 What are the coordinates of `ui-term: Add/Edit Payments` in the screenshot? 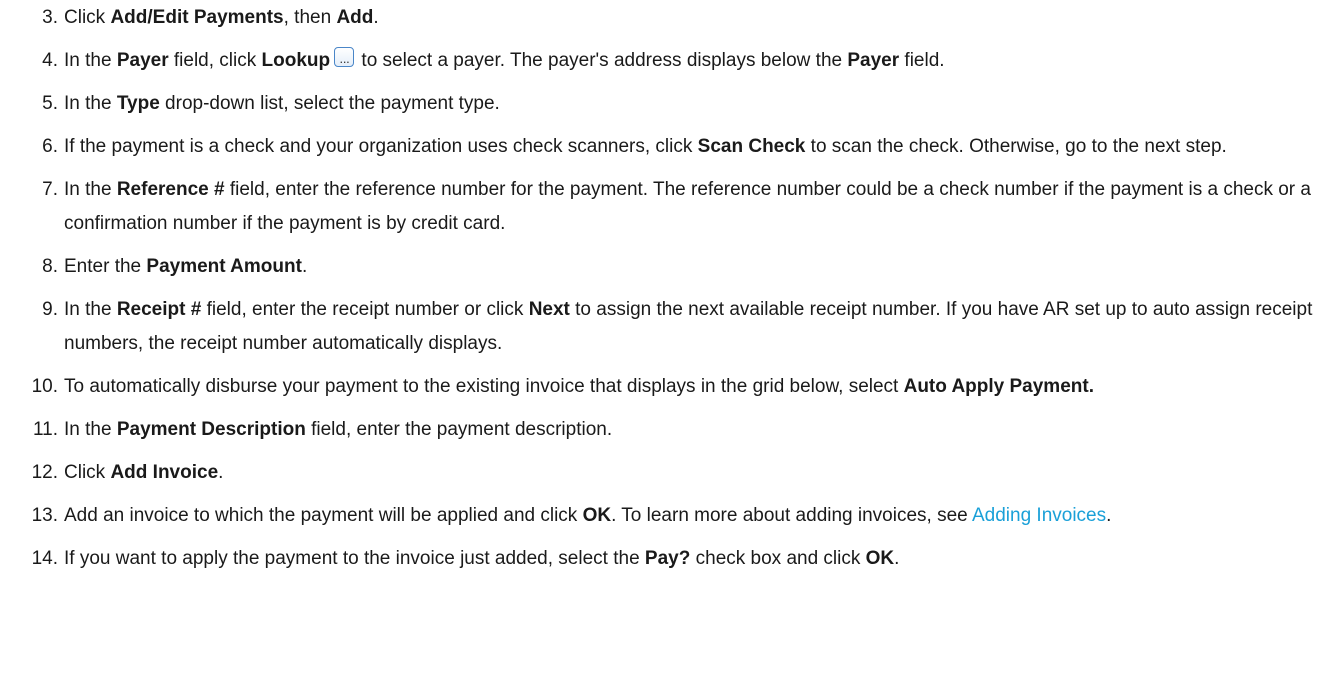 It's located at (197, 17).